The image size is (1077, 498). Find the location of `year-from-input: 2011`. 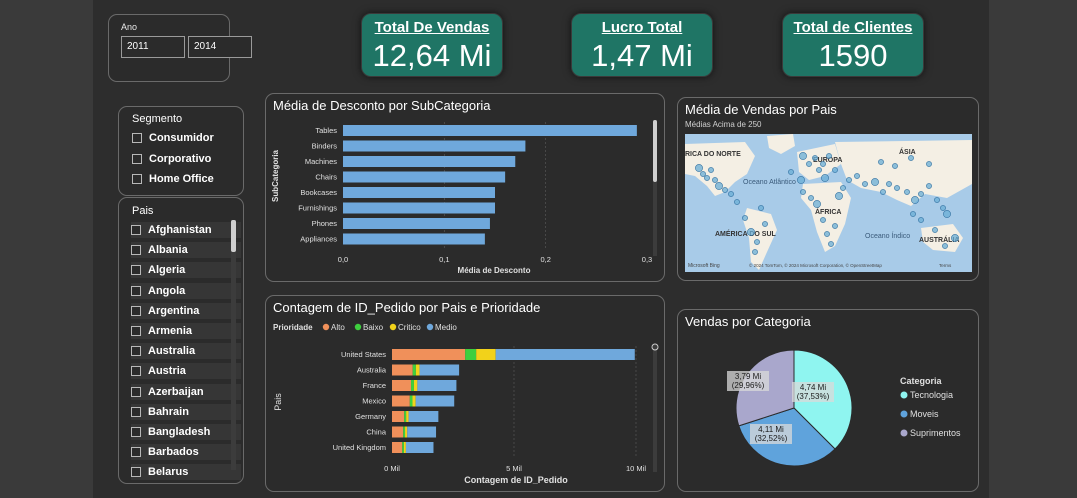

year-from-input: 2011 is located at coordinates (153, 47).